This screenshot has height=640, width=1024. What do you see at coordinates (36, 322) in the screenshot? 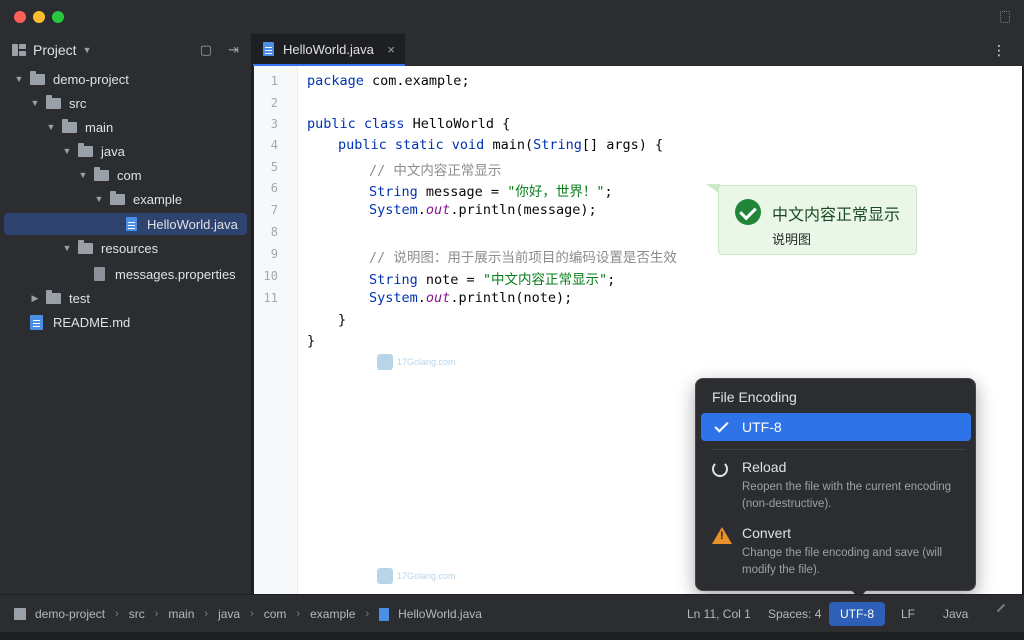
I see `markdown-file-icon` at bounding box center [36, 322].